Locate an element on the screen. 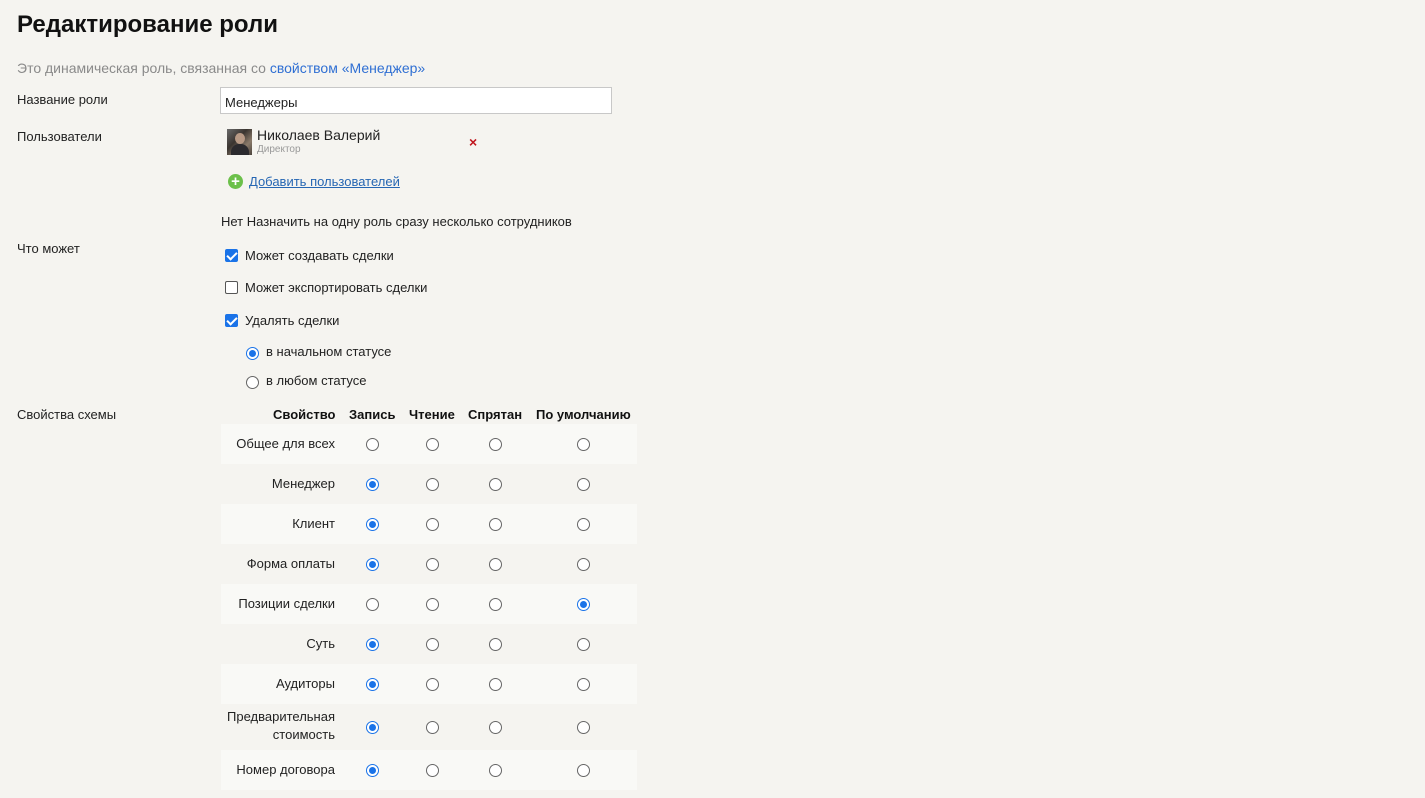 The width and height of the screenshot is (1425, 798). property-name: Предварительная стоимость is located at coordinates (281, 725).